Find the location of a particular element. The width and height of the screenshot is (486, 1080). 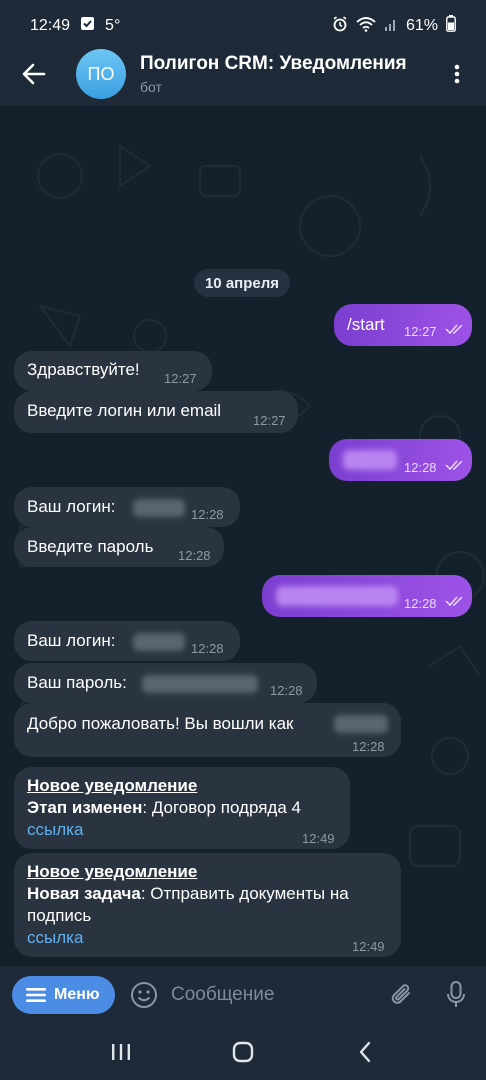

check-notification-icon is located at coordinates (87, 26).